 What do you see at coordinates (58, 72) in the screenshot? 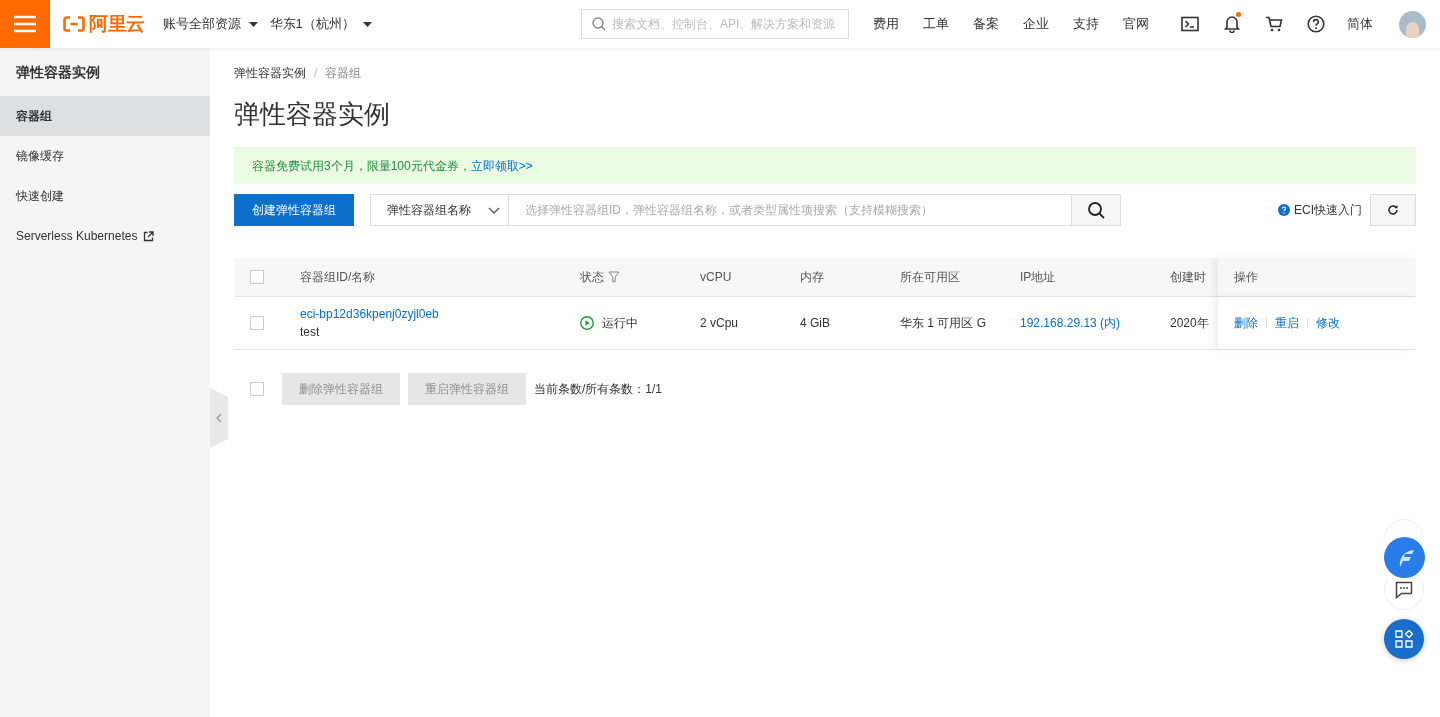
I see `sidebar-title: 弹性容器实例` at bounding box center [58, 72].